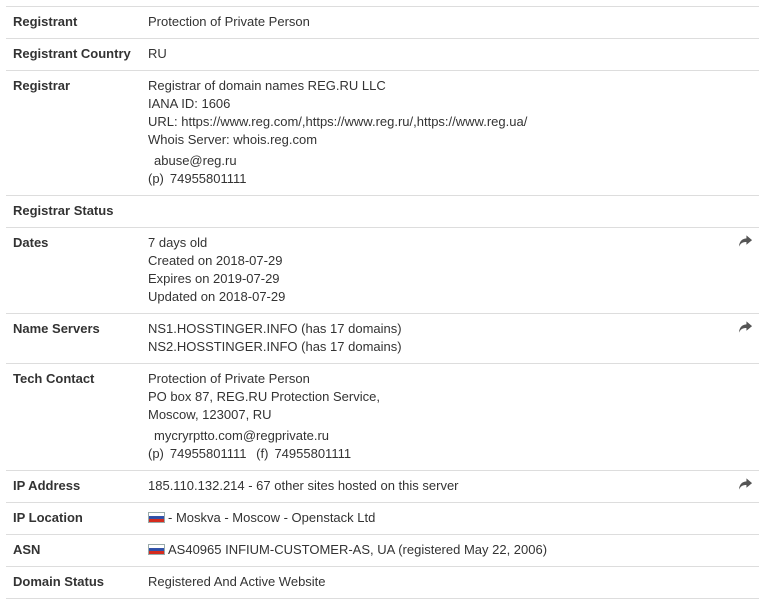  Describe the element at coordinates (73, 486) in the screenshot. I see `ip-address-label: IP Address` at that location.